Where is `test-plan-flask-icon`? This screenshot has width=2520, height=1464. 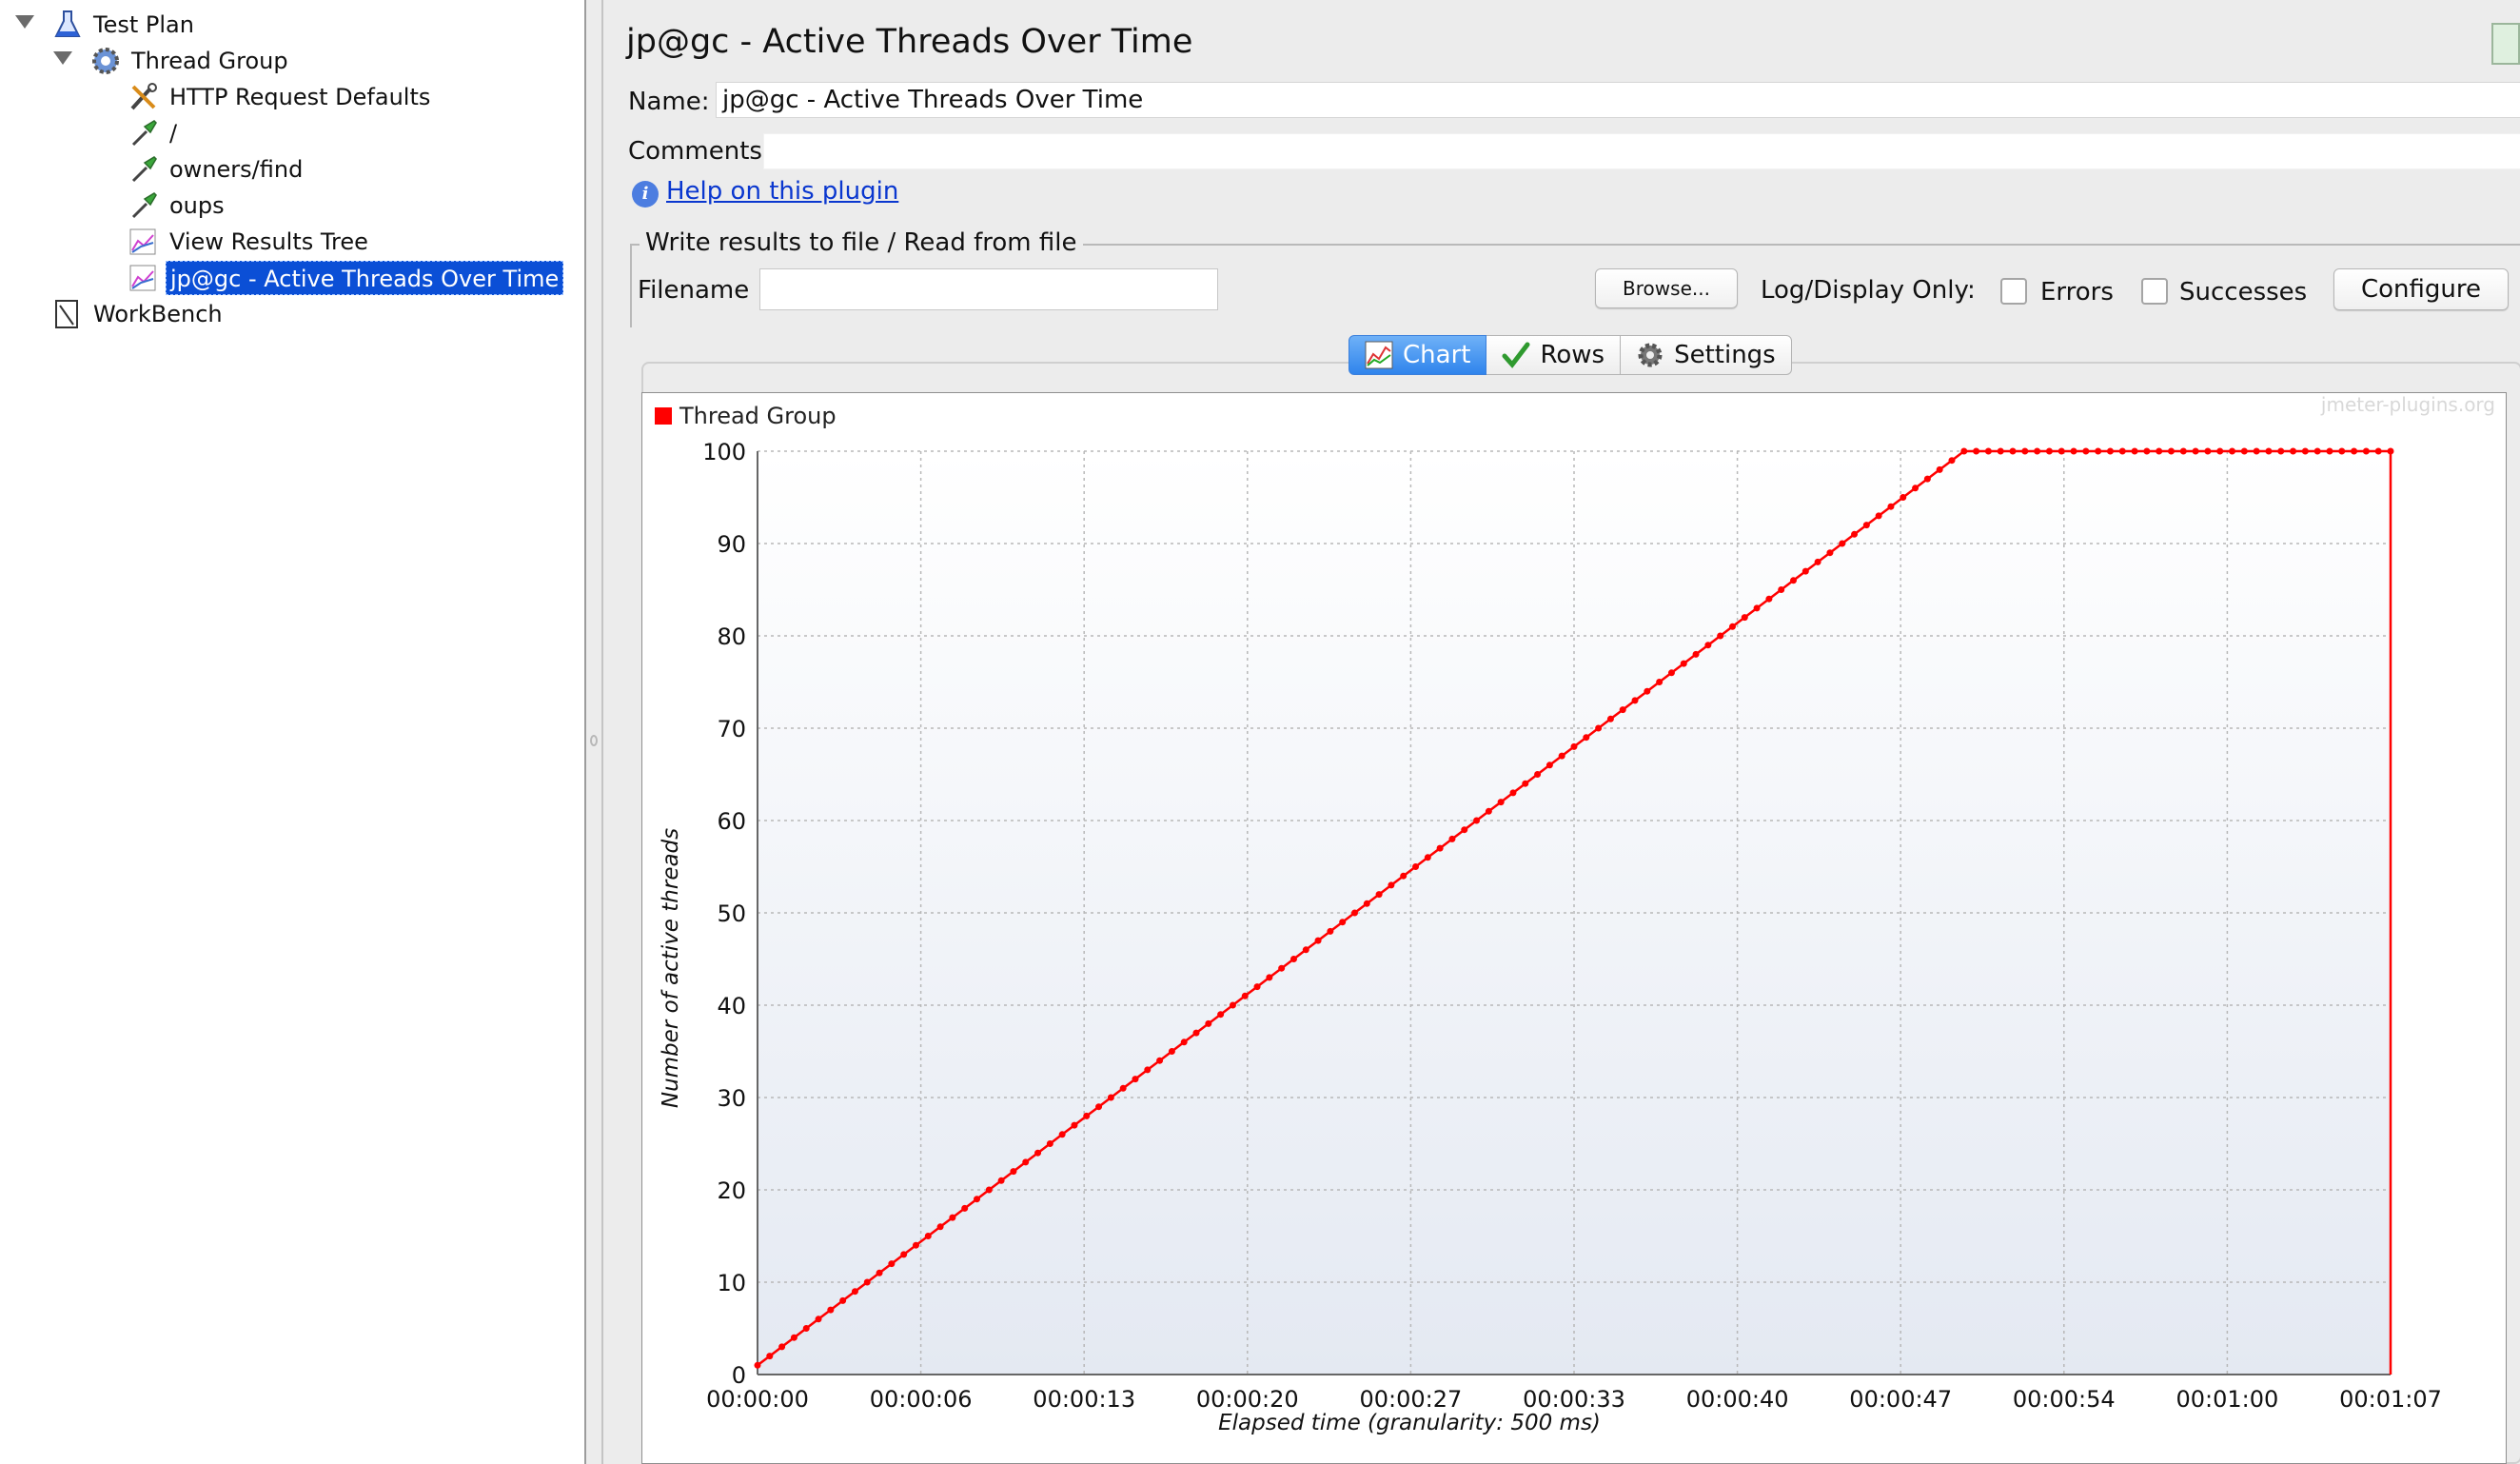 test-plan-flask-icon is located at coordinates (67, 23).